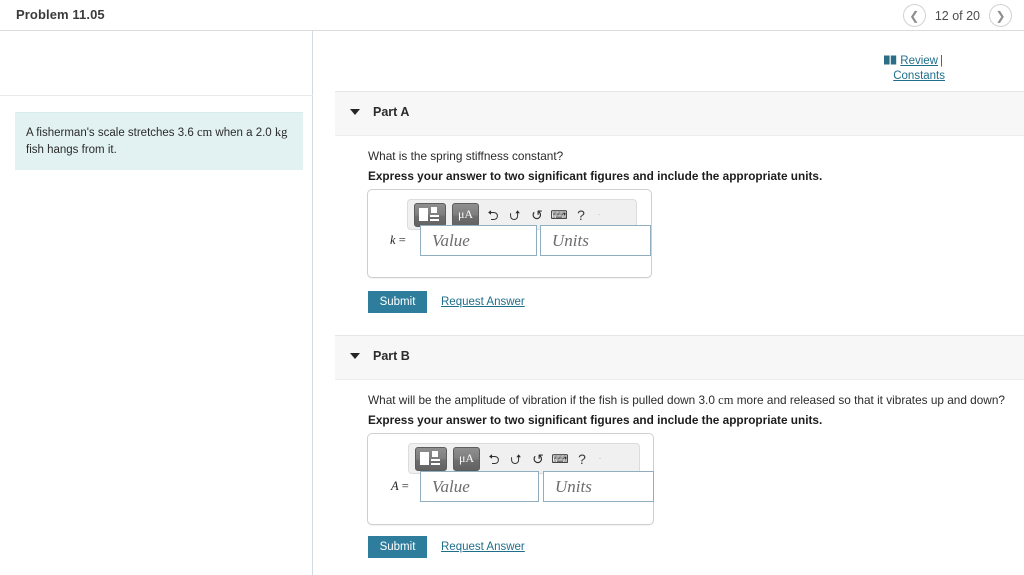  I want to click on part-a-header: Part A, so click(679, 113).